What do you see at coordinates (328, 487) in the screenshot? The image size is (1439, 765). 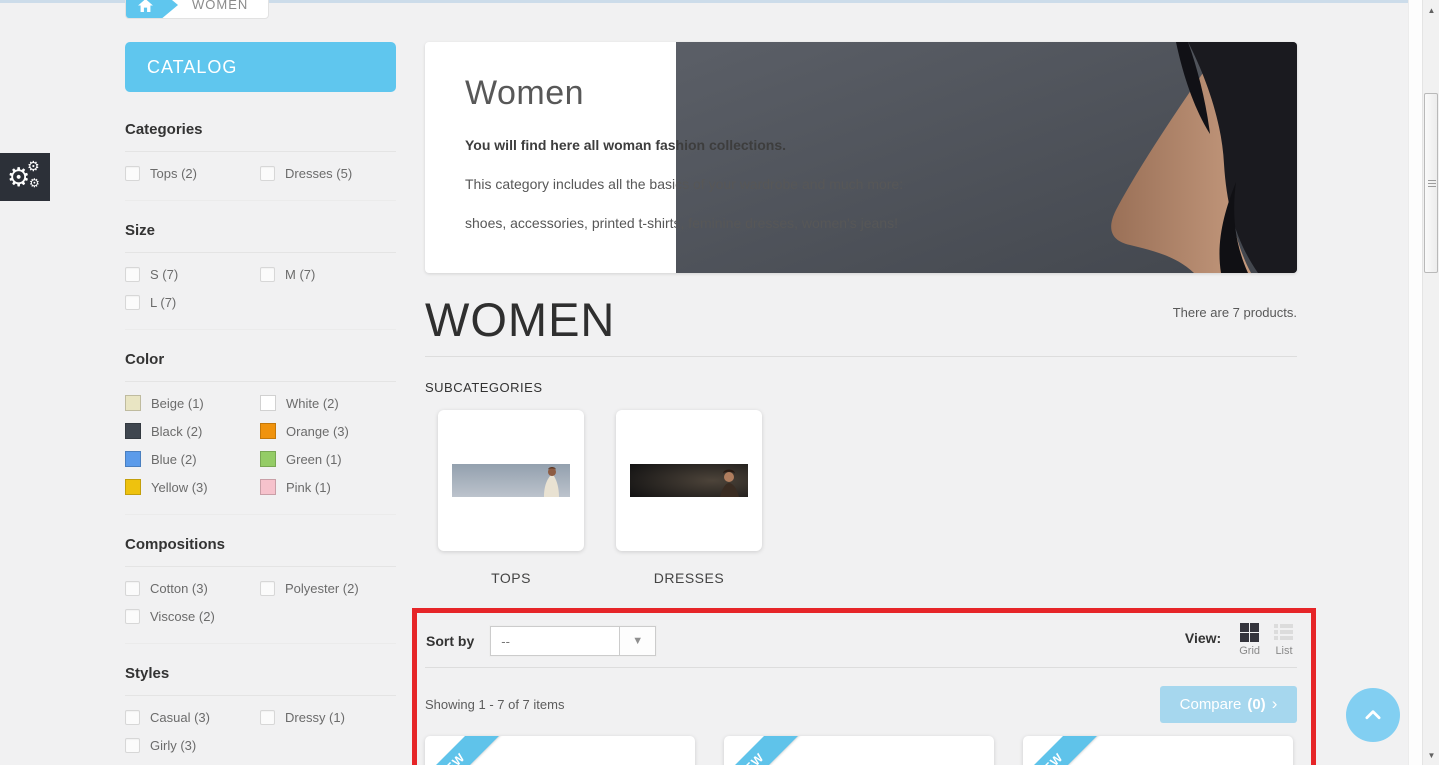 I see `filter-option-pink: Pink (1)` at bounding box center [328, 487].